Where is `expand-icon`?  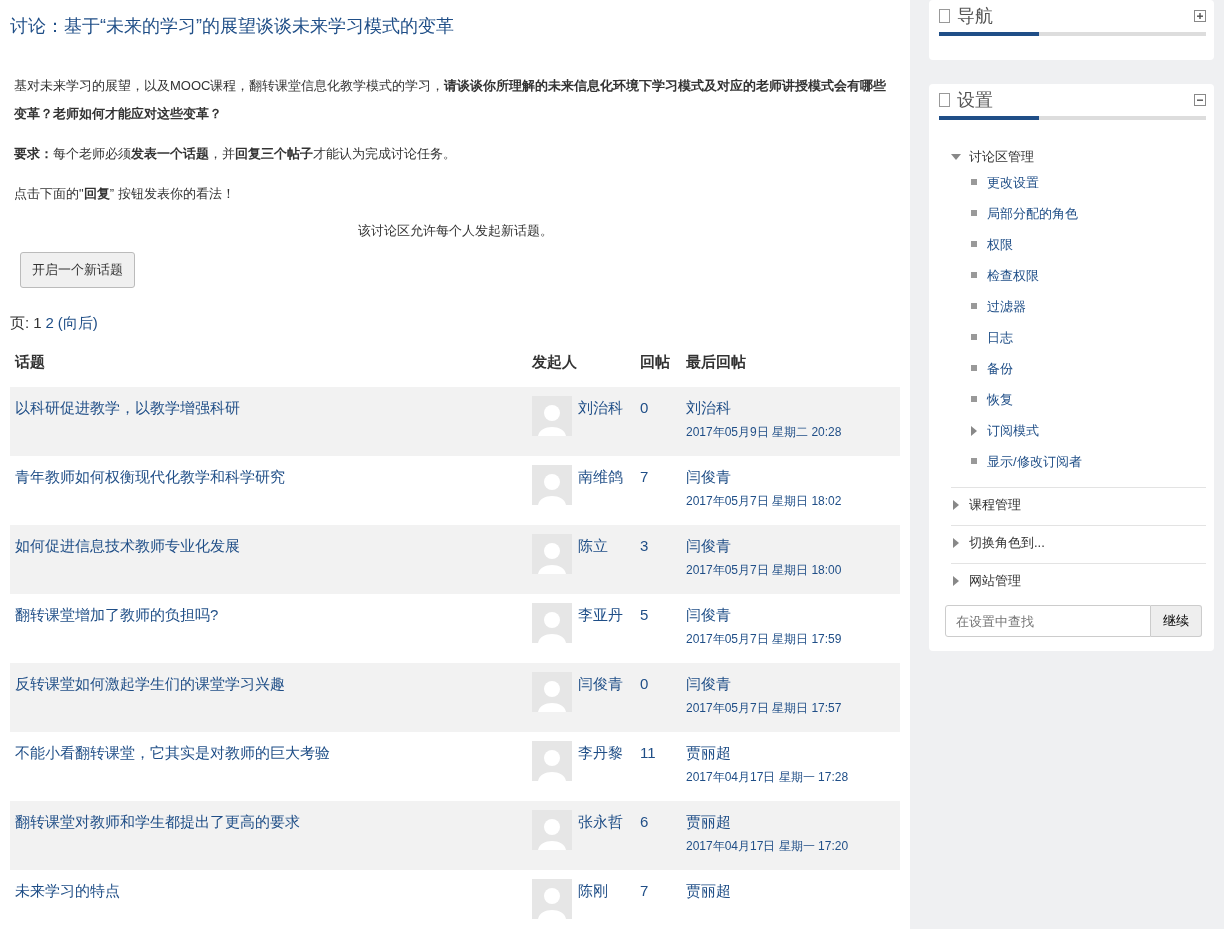 expand-icon is located at coordinates (1200, 16).